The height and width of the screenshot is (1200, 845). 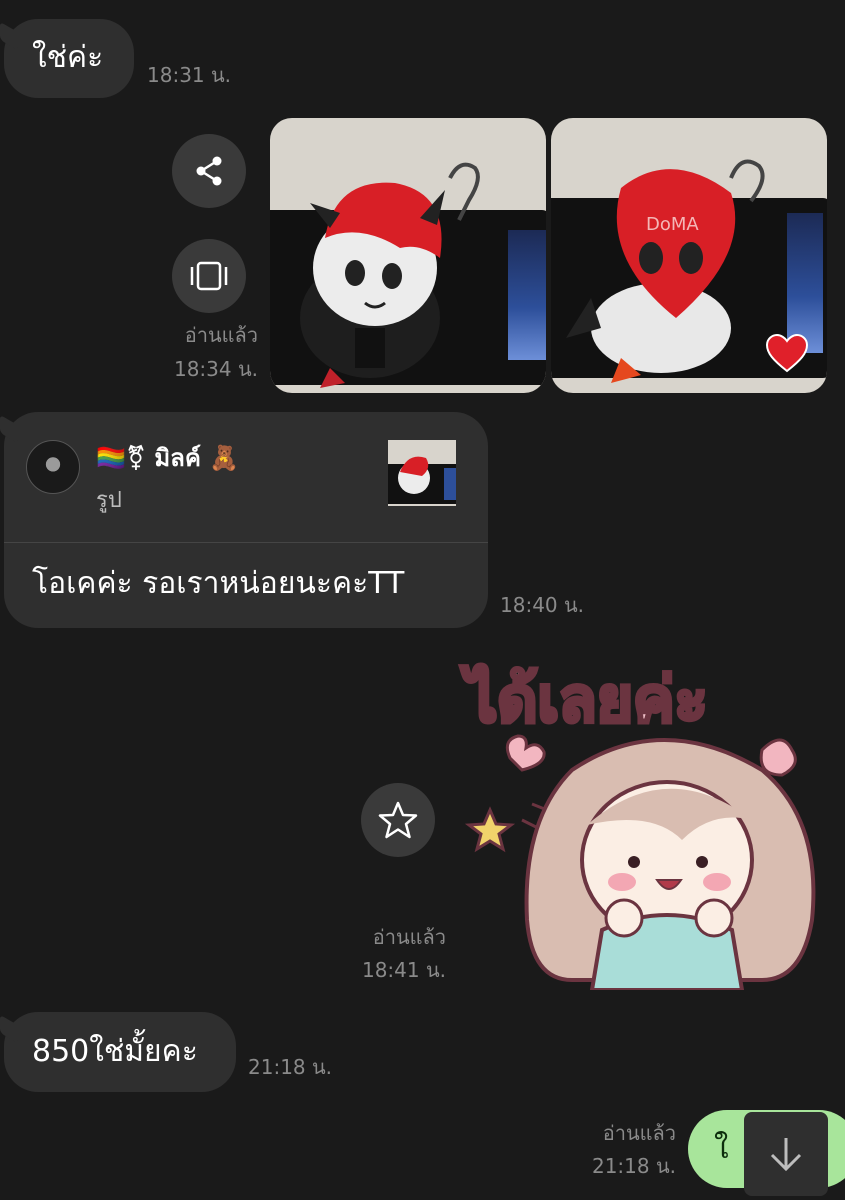 I want to click on share-button, so click(x=209, y=171).